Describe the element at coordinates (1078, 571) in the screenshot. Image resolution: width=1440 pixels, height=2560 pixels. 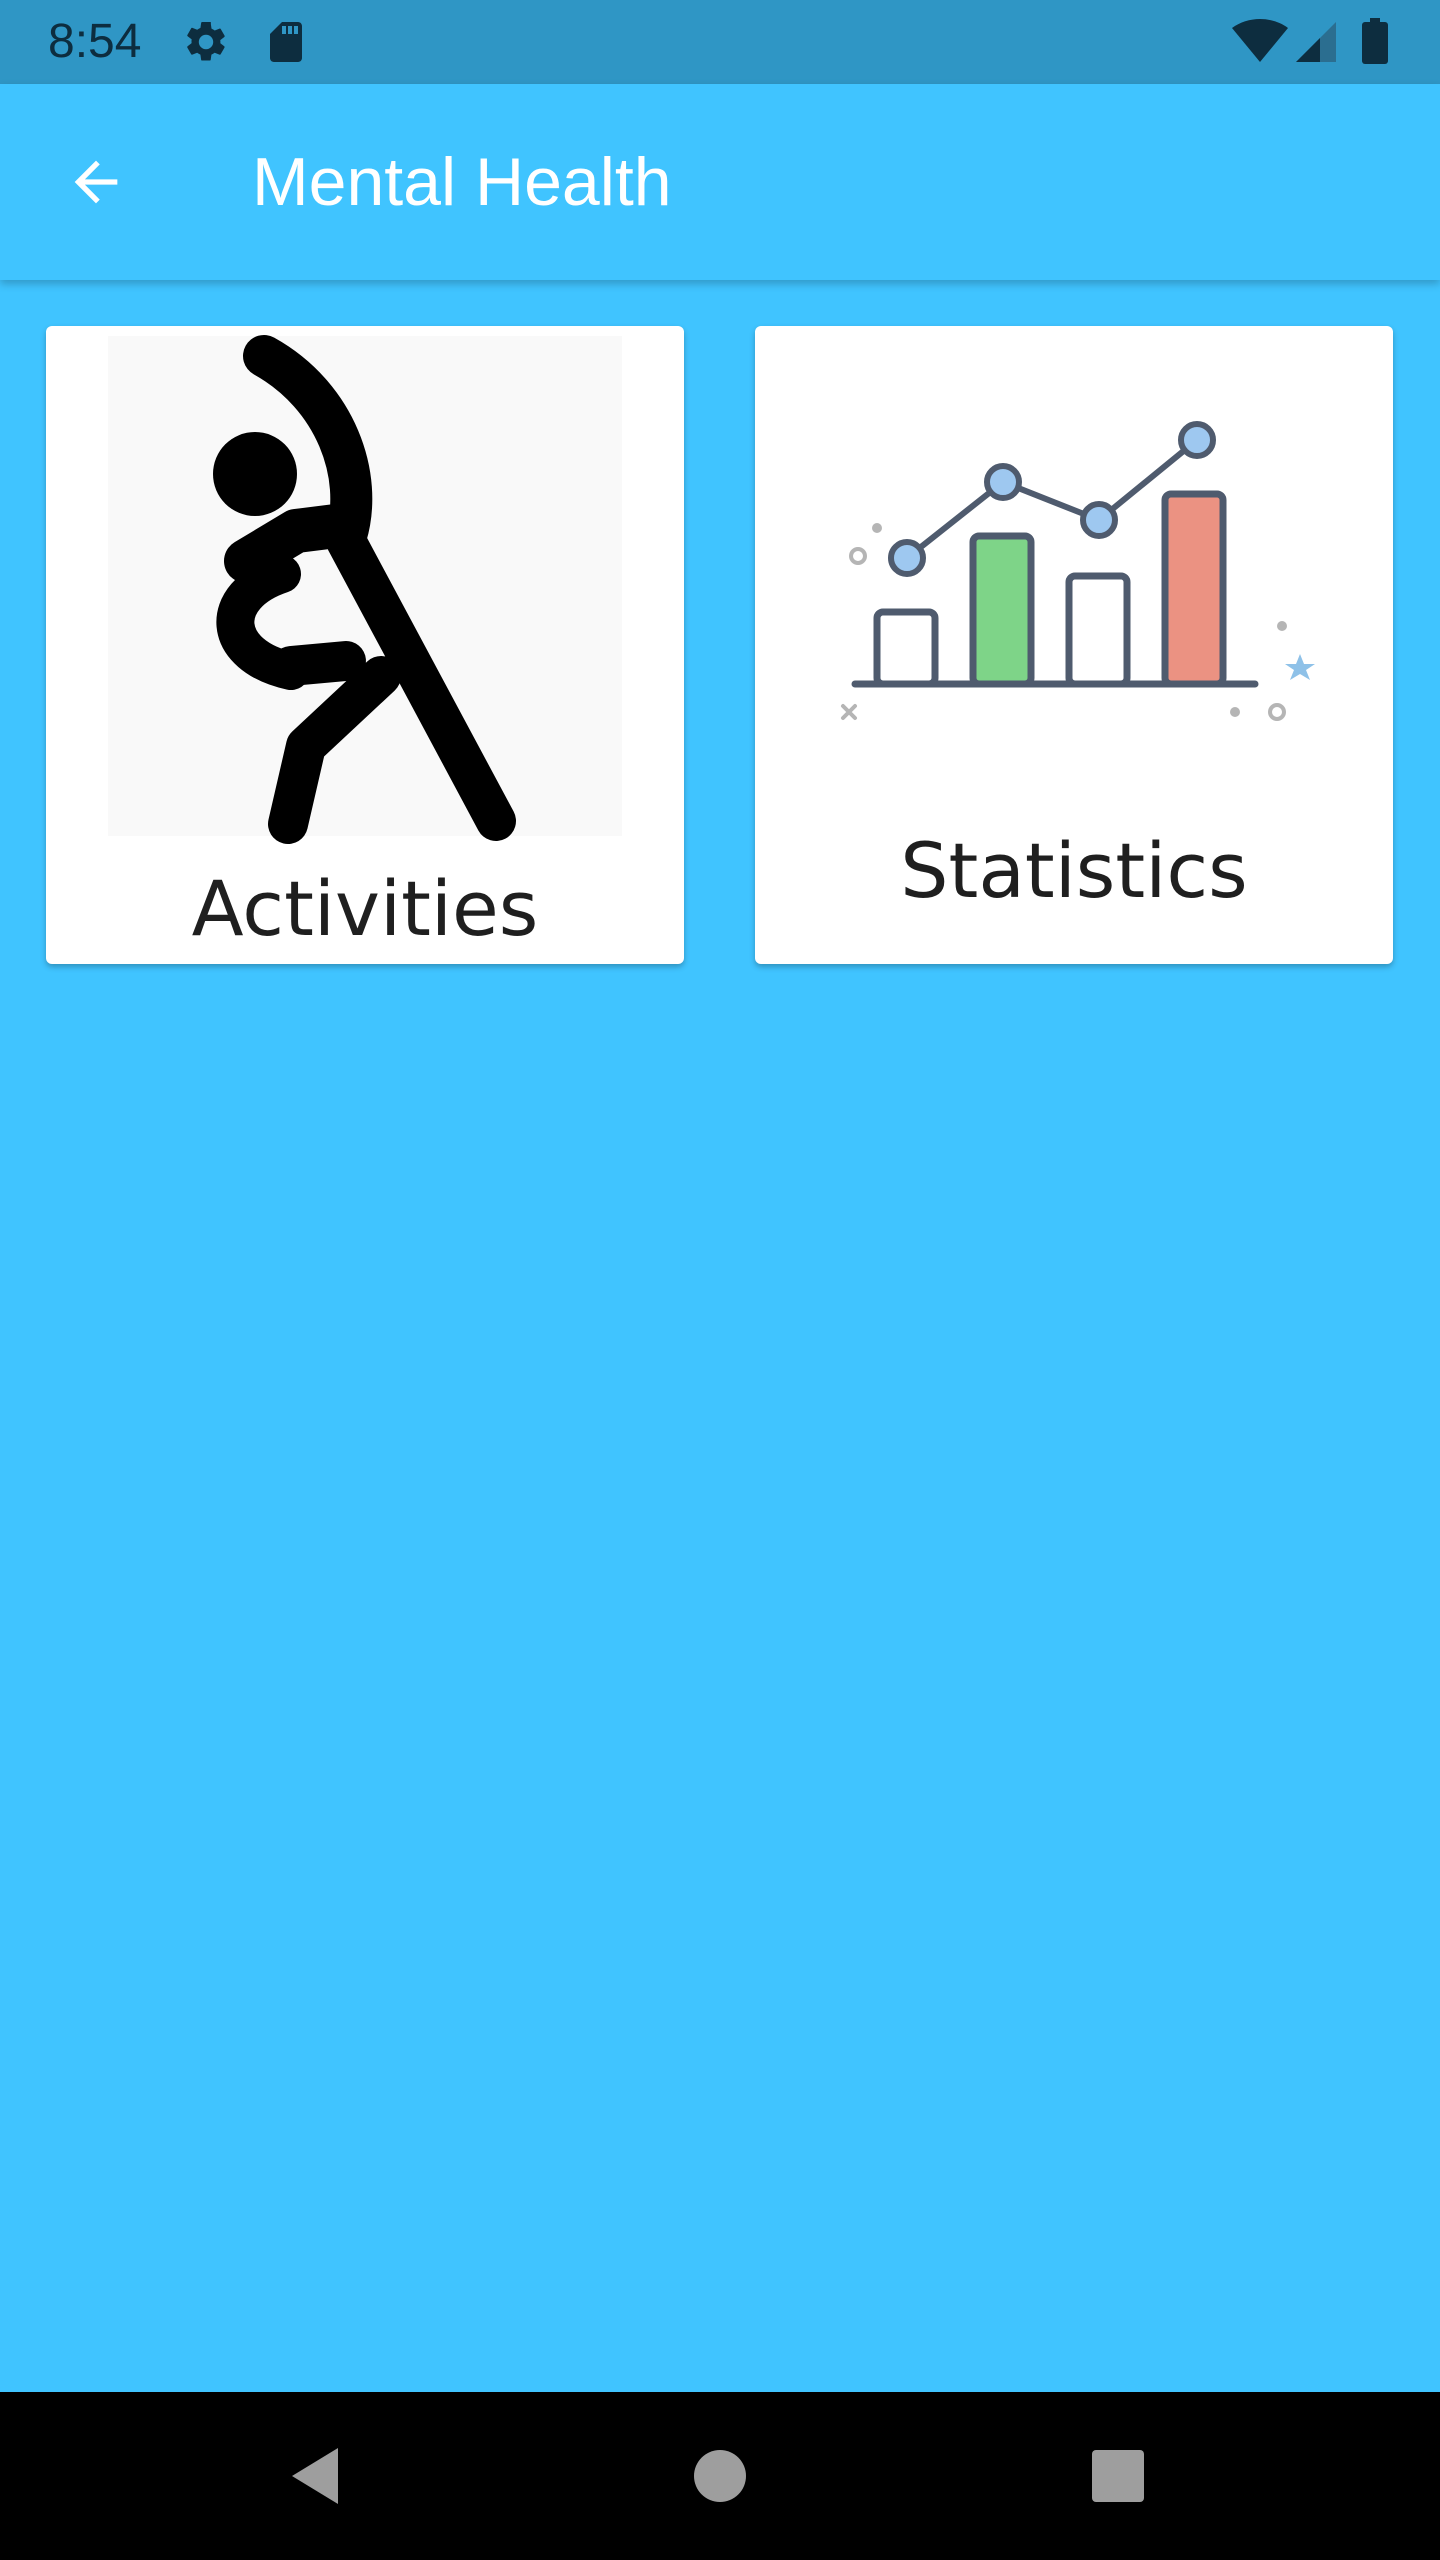
I see `bar-line-chart-icon` at that location.